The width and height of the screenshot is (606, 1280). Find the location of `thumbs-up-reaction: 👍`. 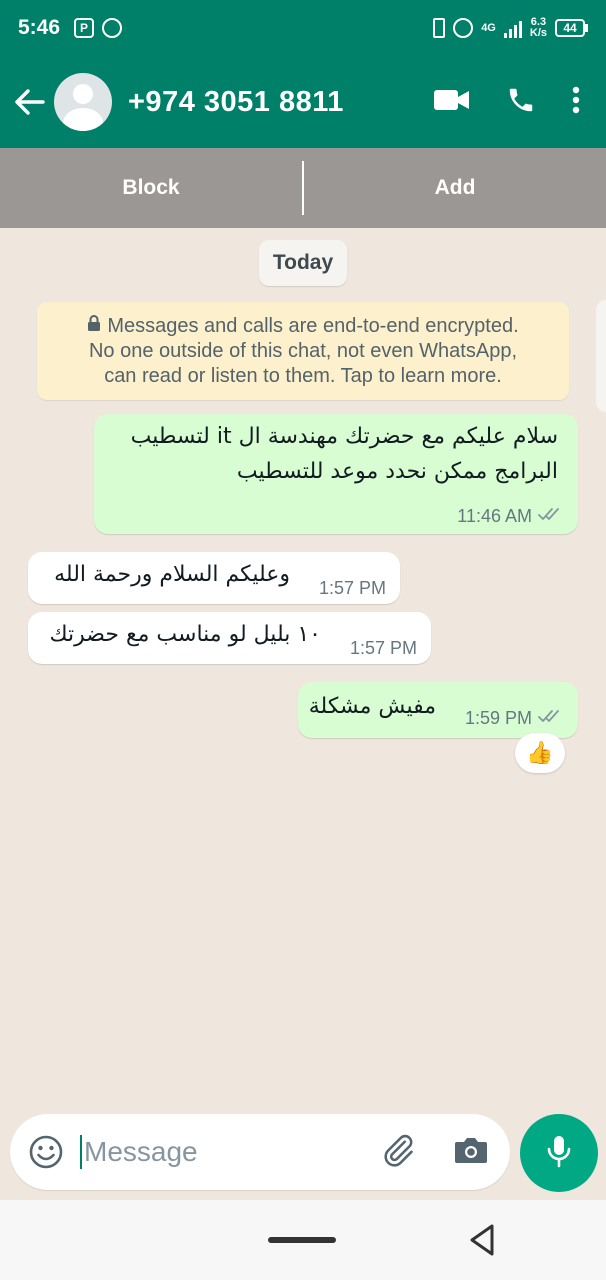

thumbs-up-reaction: 👍 is located at coordinates (540, 752).